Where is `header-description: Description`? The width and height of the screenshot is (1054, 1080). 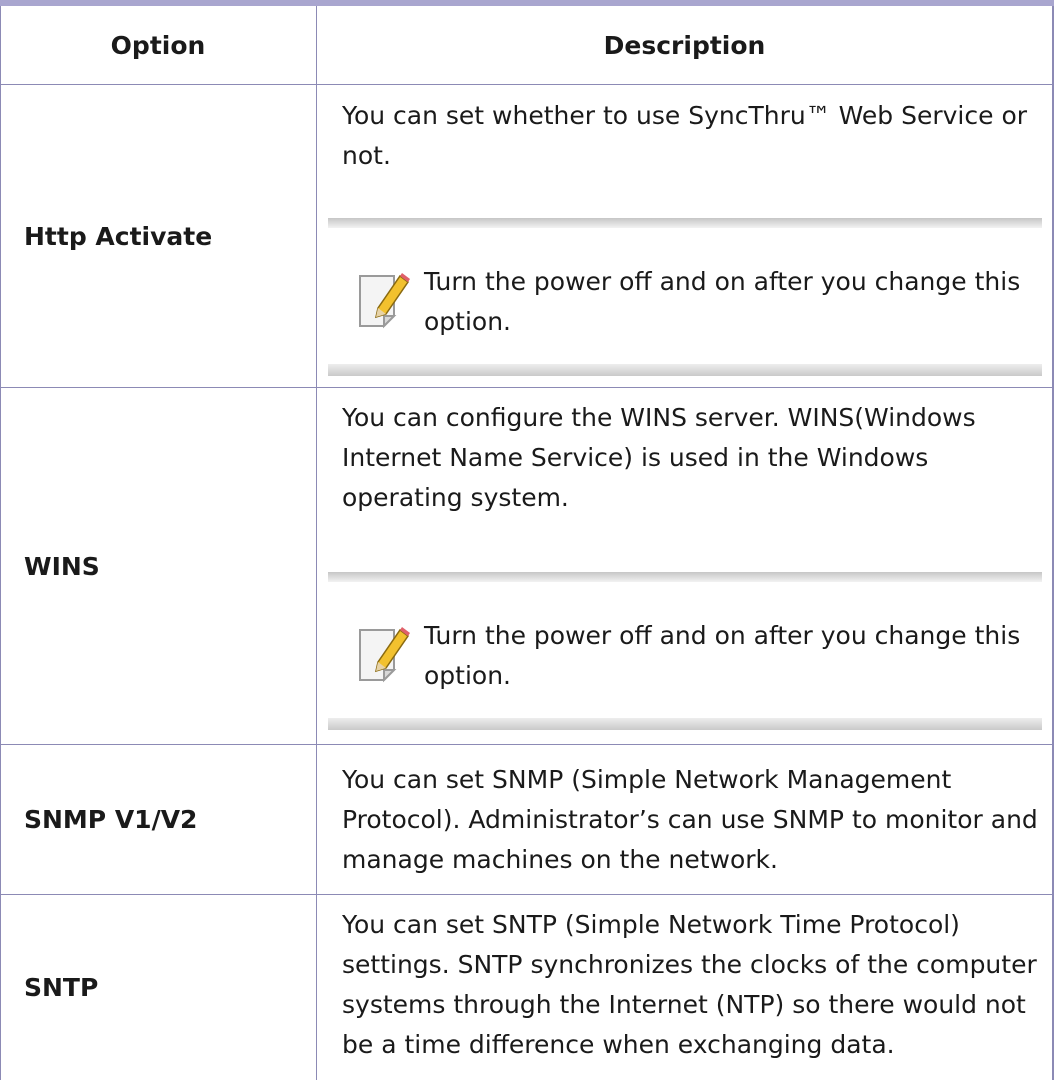
header-description: Description is located at coordinates (684, 45).